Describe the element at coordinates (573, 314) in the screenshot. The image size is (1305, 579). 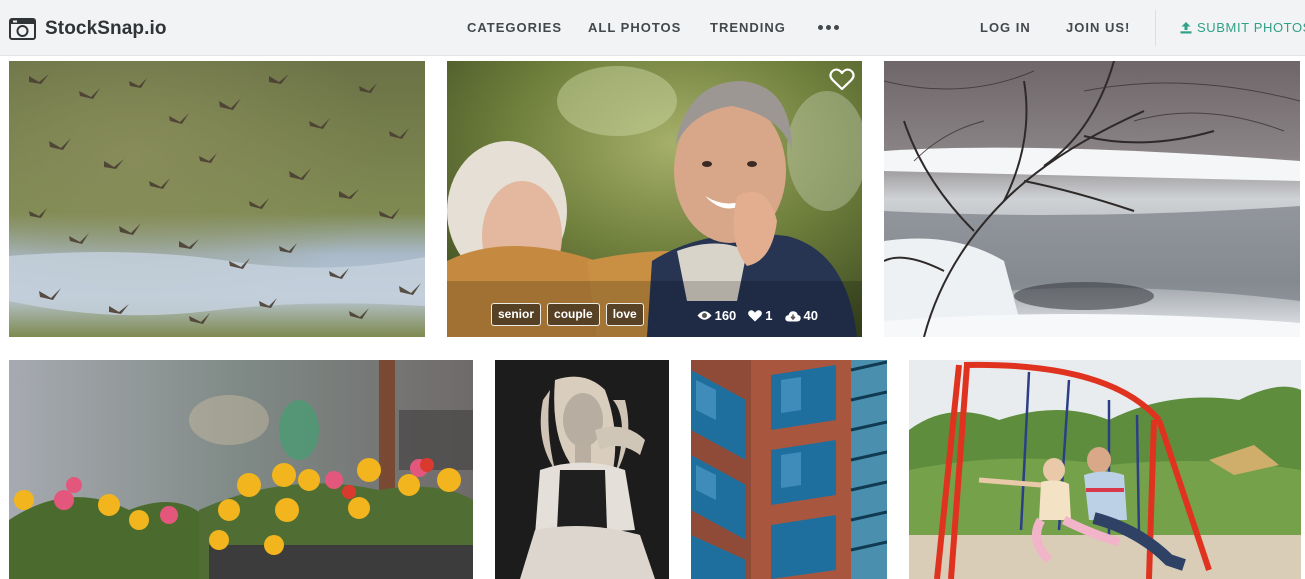
I see `tag-couple: couple` at that location.